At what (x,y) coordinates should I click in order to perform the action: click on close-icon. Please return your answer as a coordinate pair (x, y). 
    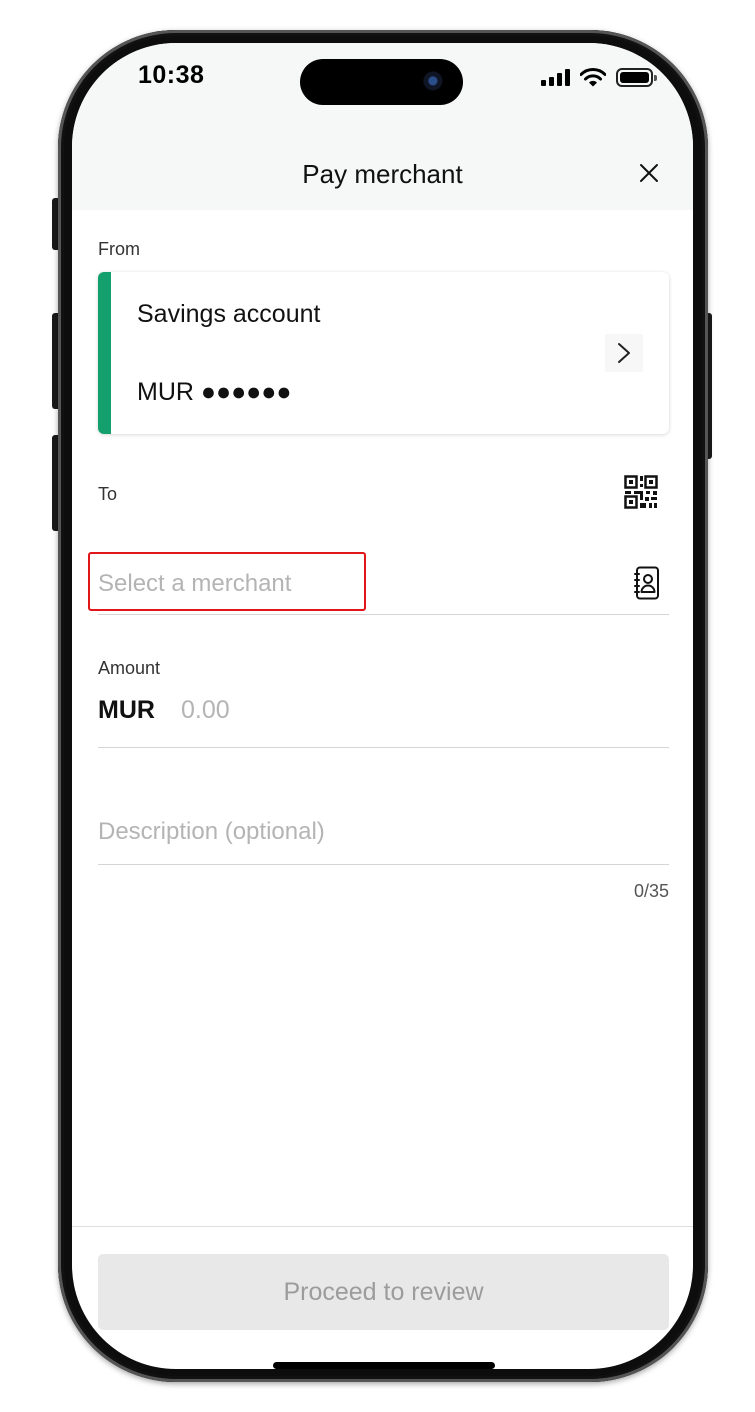
    Looking at the image, I should click on (649, 173).